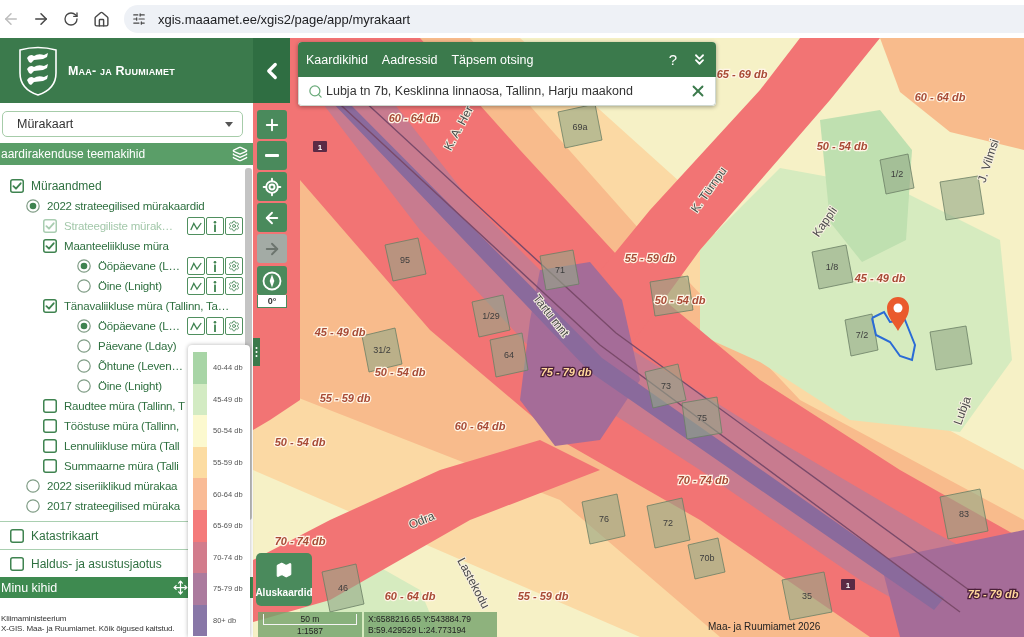  What do you see at coordinates (405, 260) in the screenshot?
I see `house-number: 95` at bounding box center [405, 260].